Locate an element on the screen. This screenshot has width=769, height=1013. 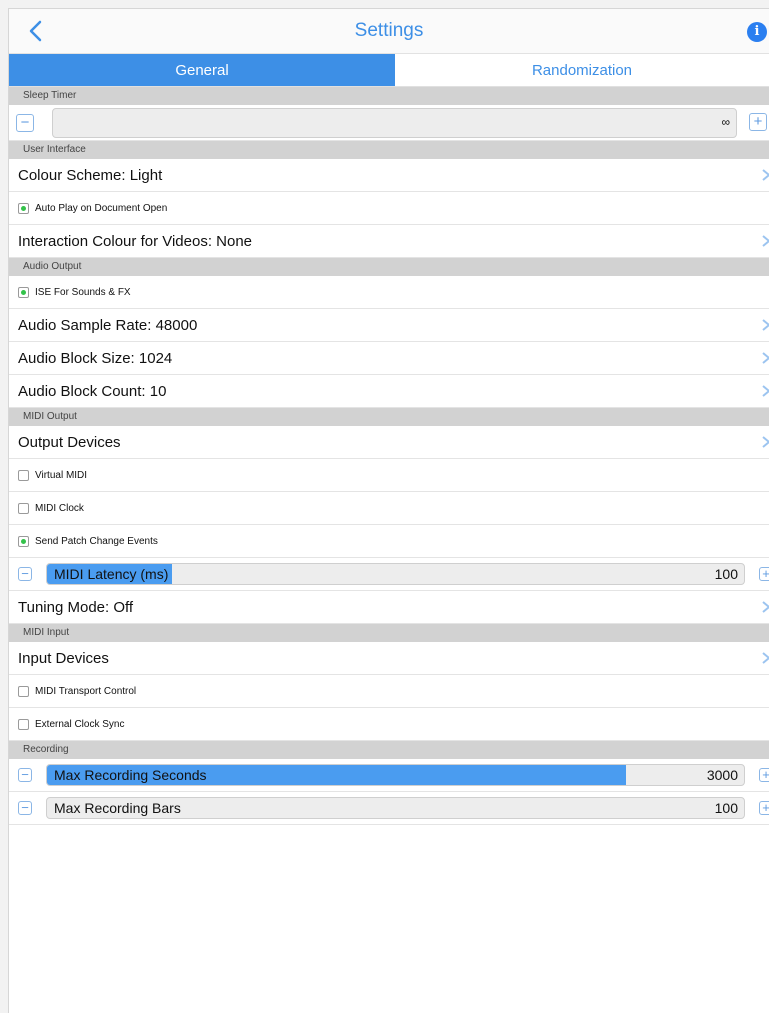
input-devices-row: Input Devices is located at coordinates (389, 658).